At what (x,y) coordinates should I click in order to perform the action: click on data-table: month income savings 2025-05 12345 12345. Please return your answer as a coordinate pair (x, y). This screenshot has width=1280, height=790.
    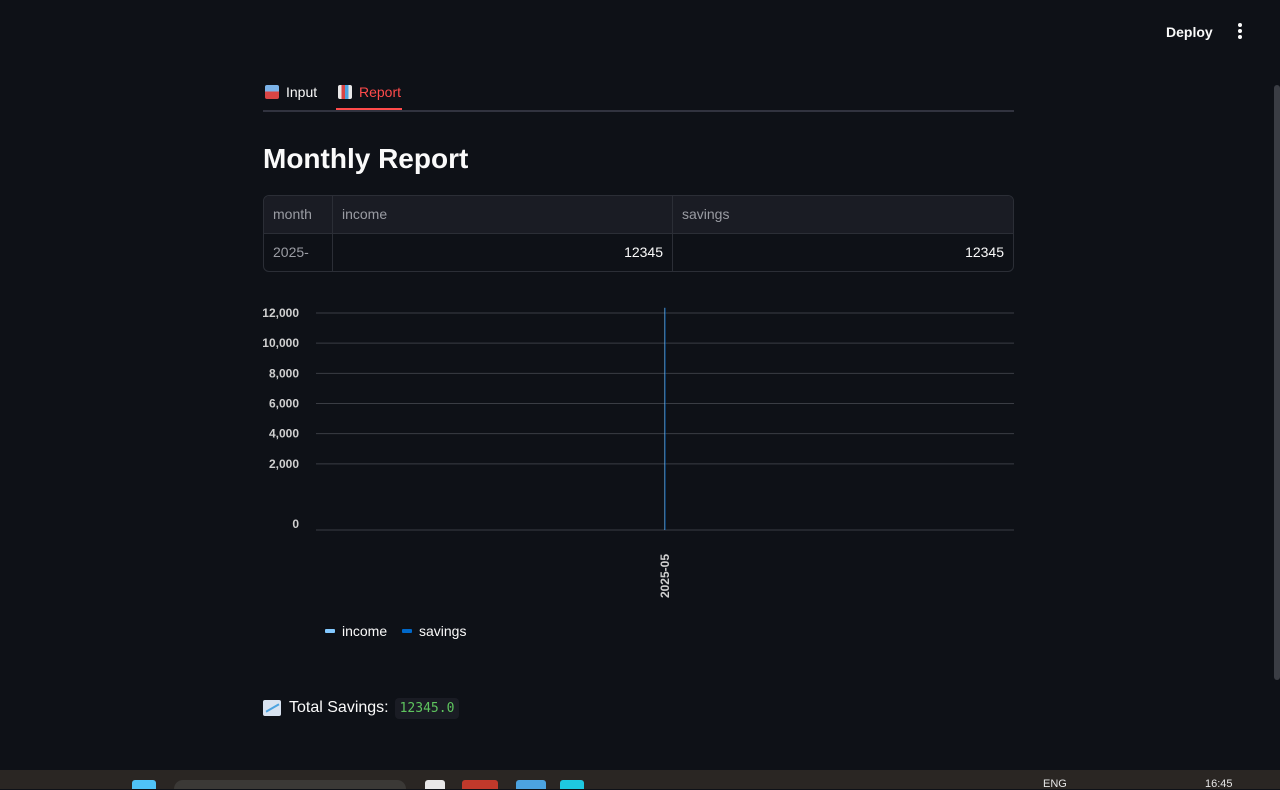
    Looking at the image, I should click on (638, 233).